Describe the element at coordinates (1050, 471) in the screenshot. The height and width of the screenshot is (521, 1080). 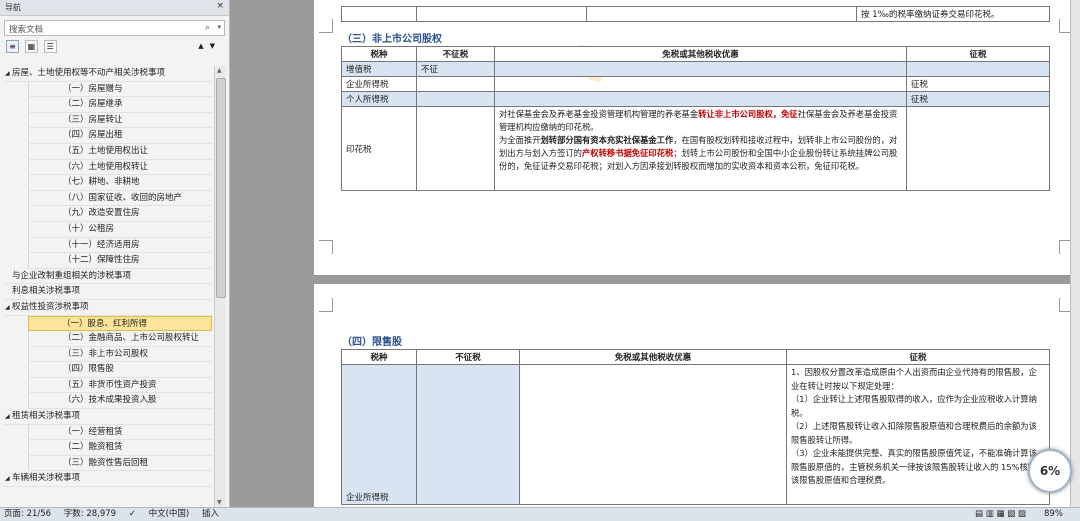
I see `zoom-badge: 6%` at that location.